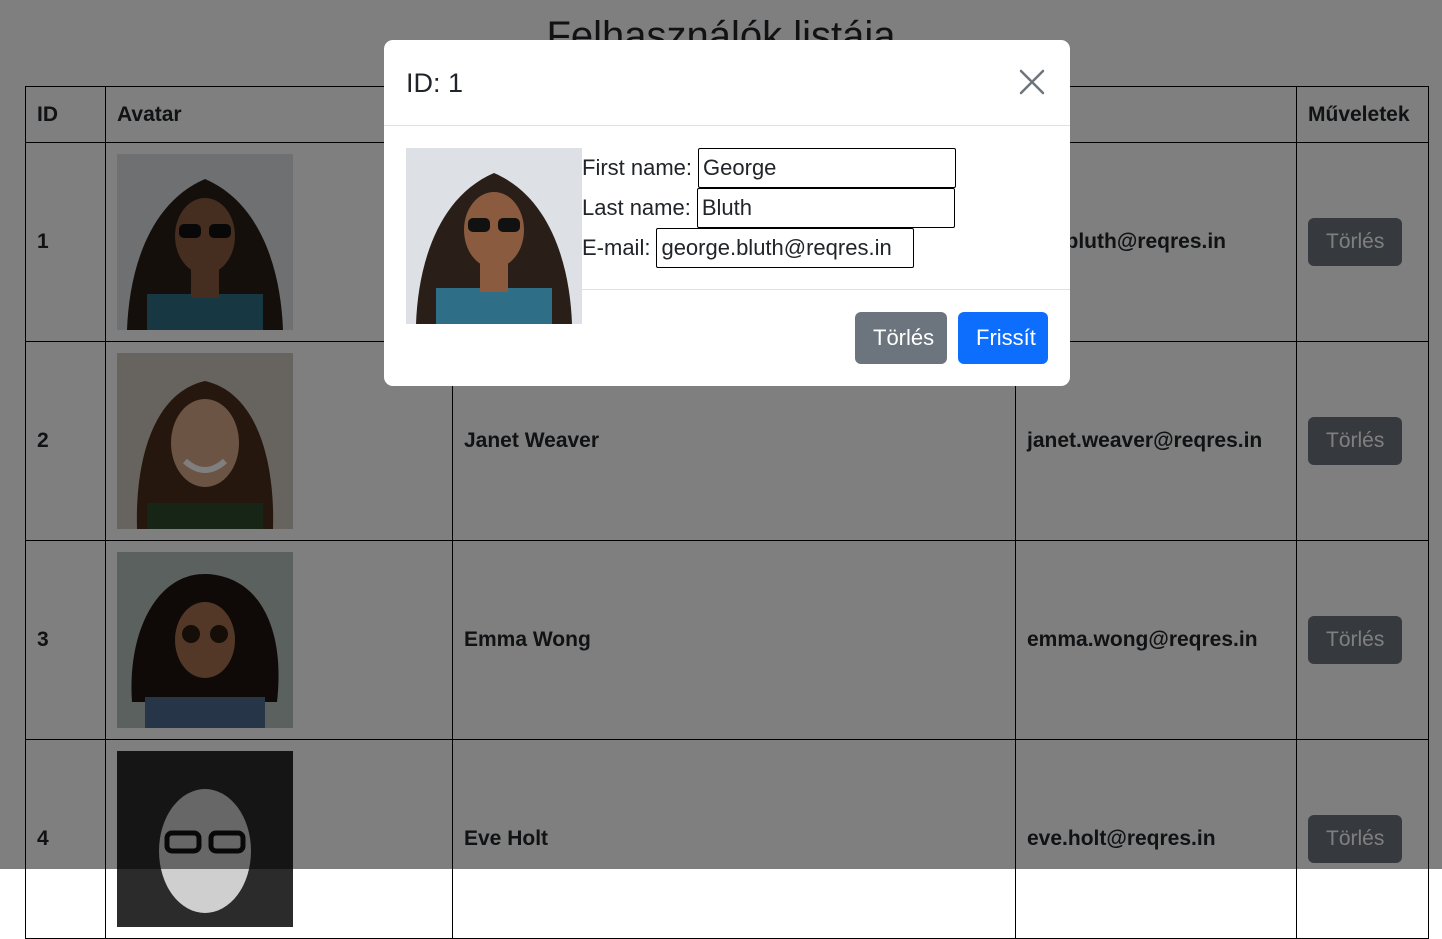  I want to click on user-form: First name: Last name: E-mail:, so click(769, 208).